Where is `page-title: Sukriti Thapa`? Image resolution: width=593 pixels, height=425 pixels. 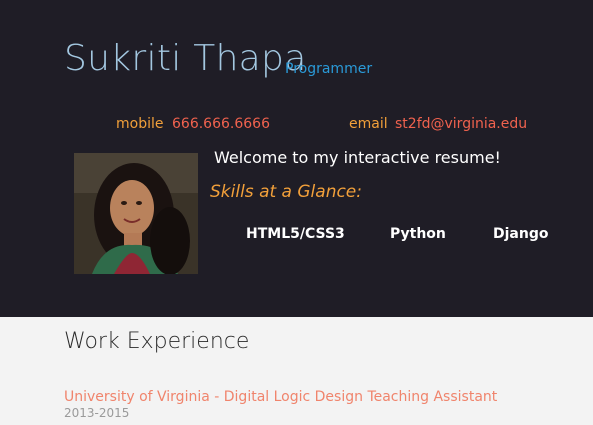 page-title: Sukriti Thapa is located at coordinates (185, 58).